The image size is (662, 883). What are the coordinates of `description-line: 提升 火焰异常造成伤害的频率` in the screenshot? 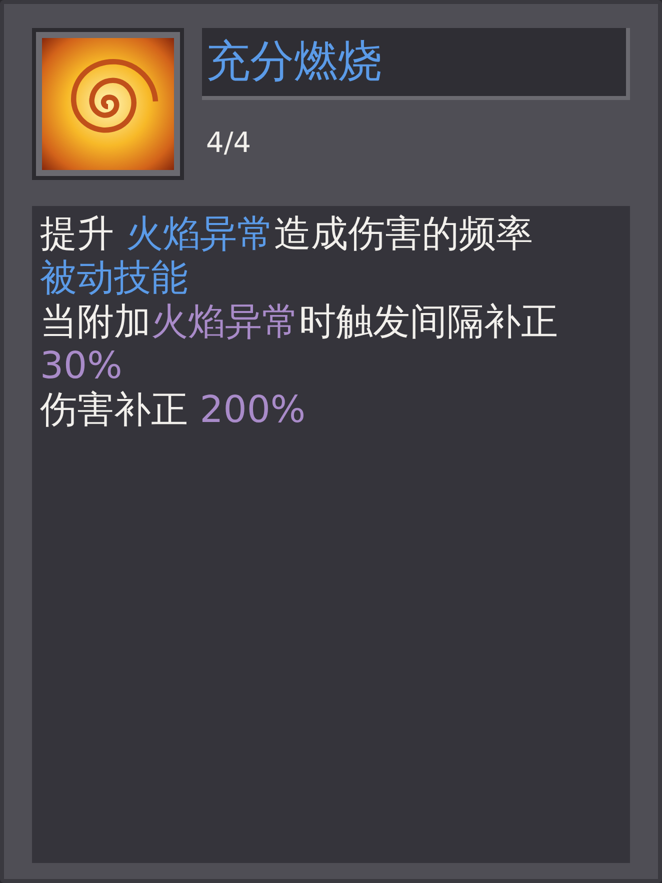 It's located at (286, 234).